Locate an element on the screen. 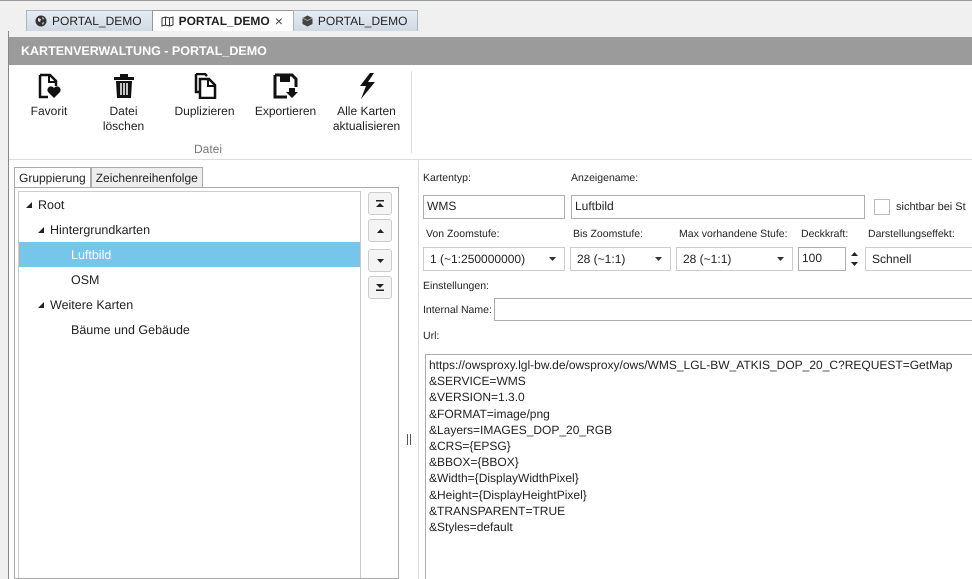  tab: Zeichenreihenfolge is located at coordinates (146, 177).